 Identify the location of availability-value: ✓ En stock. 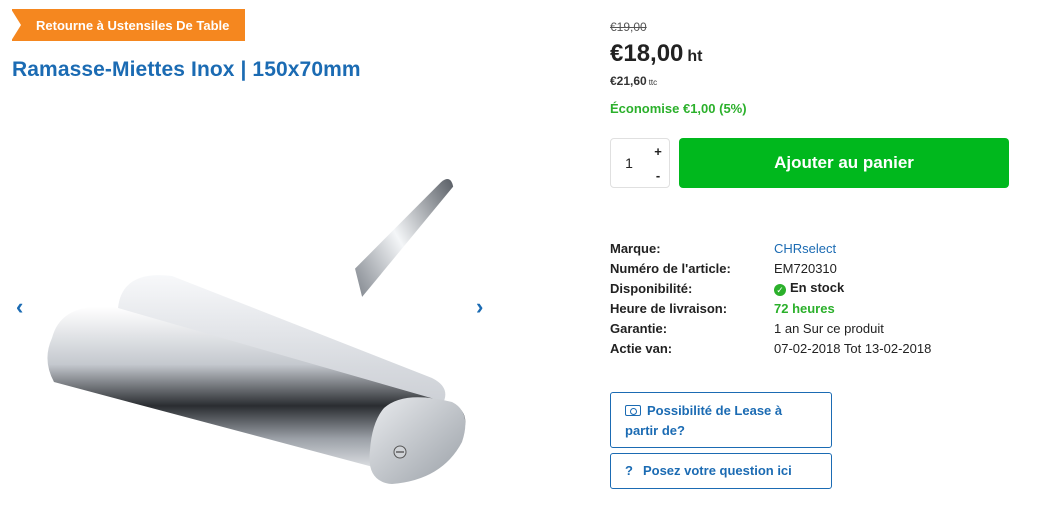
(809, 288).